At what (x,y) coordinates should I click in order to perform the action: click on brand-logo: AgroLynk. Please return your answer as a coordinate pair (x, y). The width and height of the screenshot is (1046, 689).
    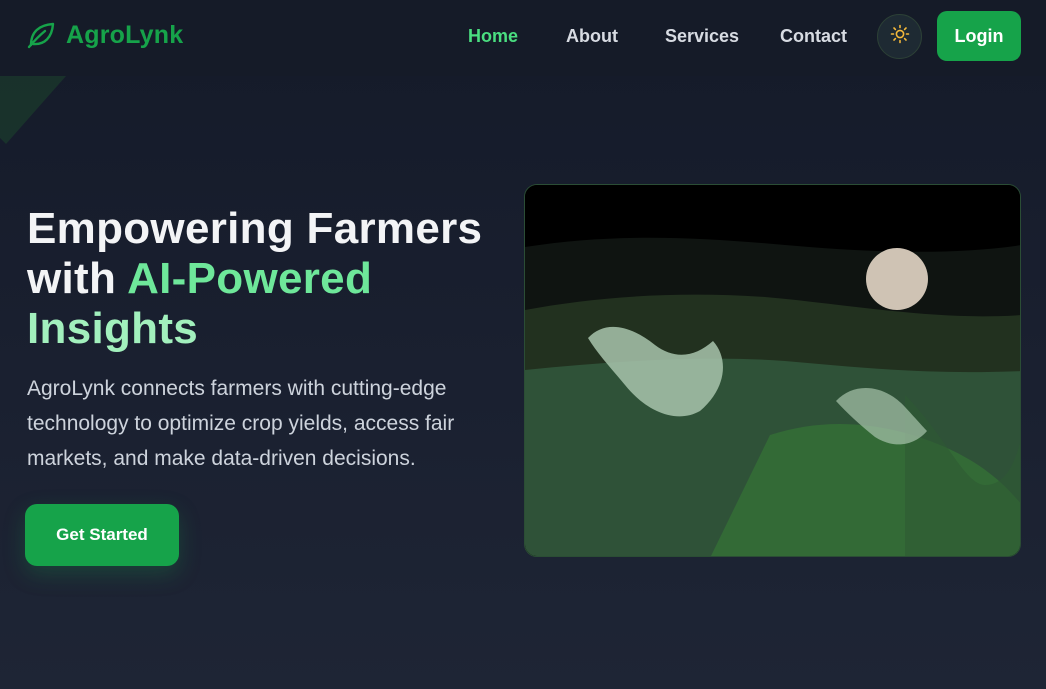
    Looking at the image, I should click on (104, 35).